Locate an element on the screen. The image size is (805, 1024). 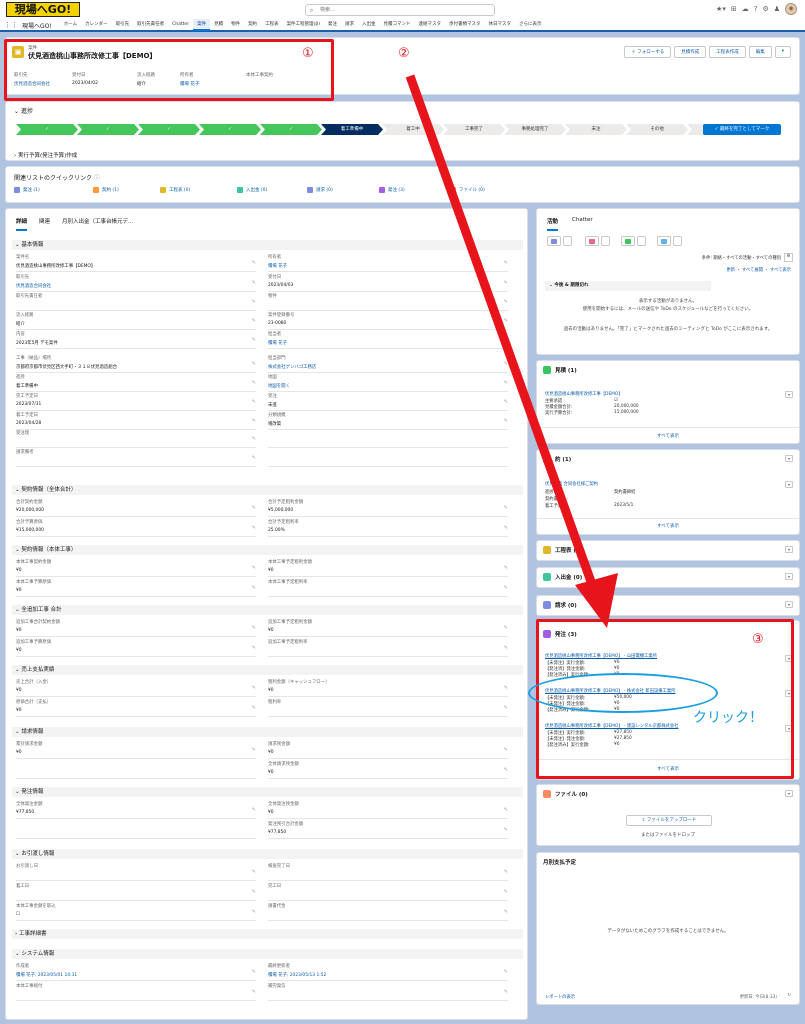
path-section-title: ⌄ 進捗 is located at coordinates (23, 110).